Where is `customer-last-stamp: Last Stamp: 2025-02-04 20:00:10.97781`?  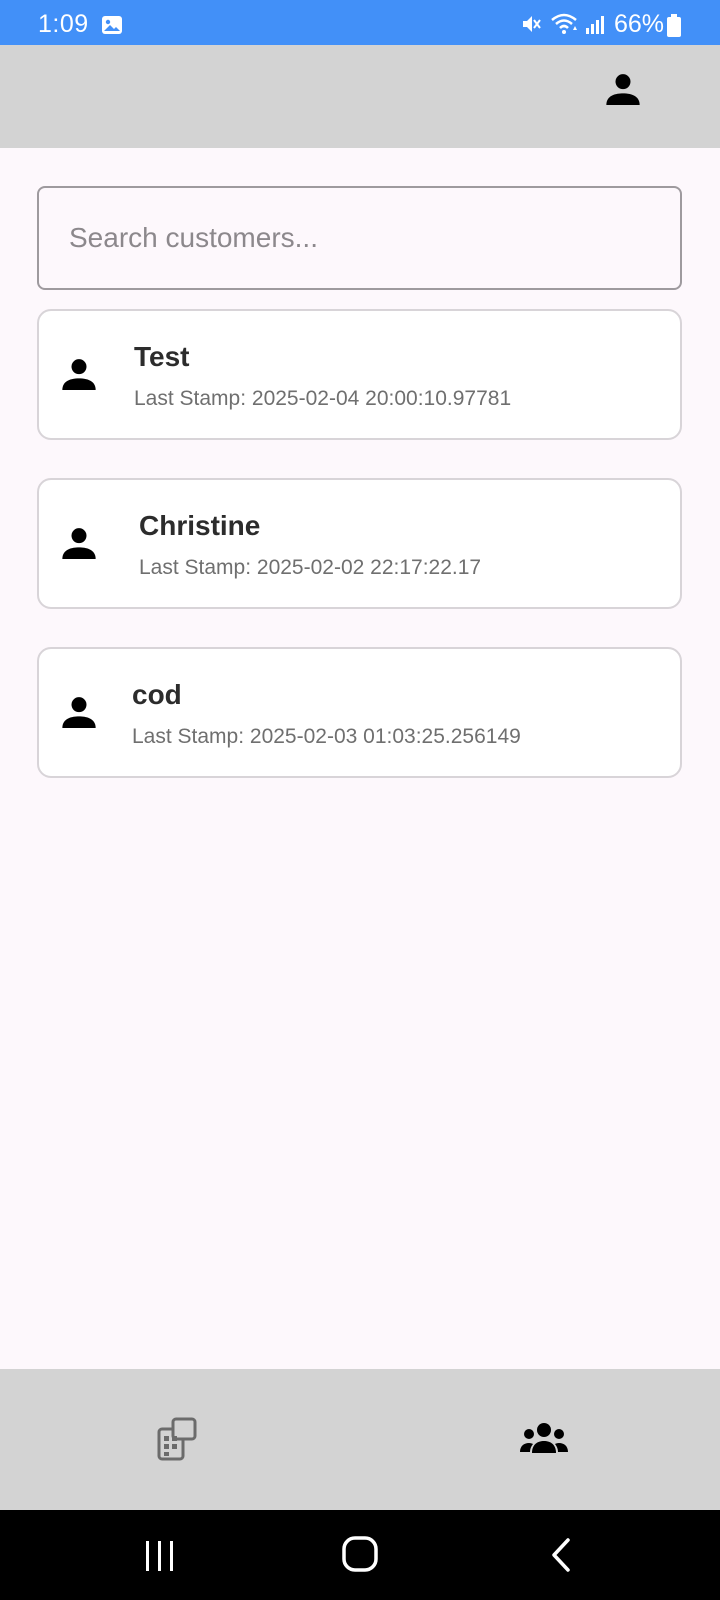
customer-last-stamp: Last Stamp: 2025-02-04 20:00:10.97781 is located at coordinates (323, 398).